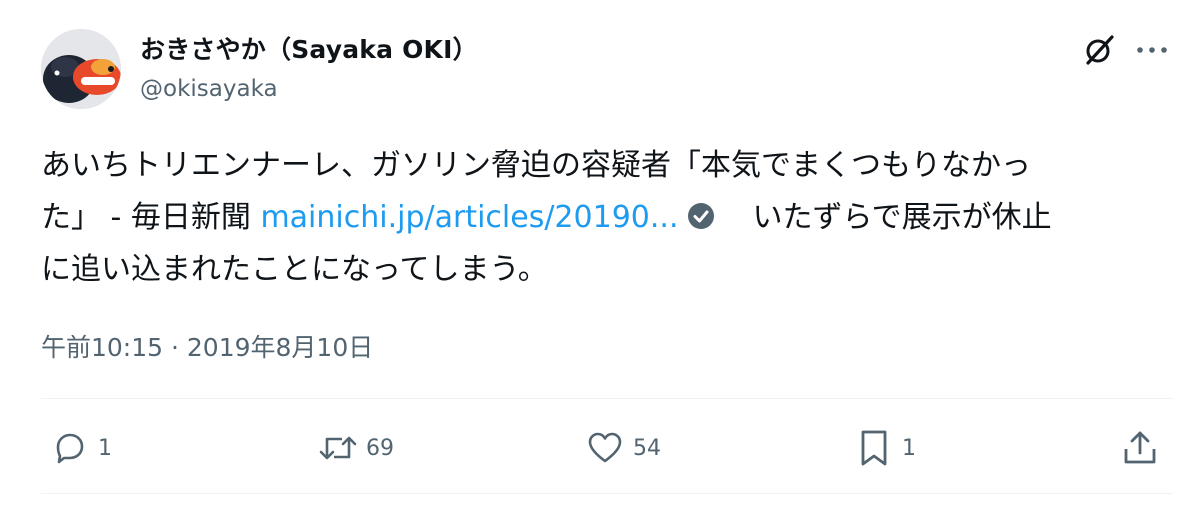  I want to click on share-button, so click(1140, 448).